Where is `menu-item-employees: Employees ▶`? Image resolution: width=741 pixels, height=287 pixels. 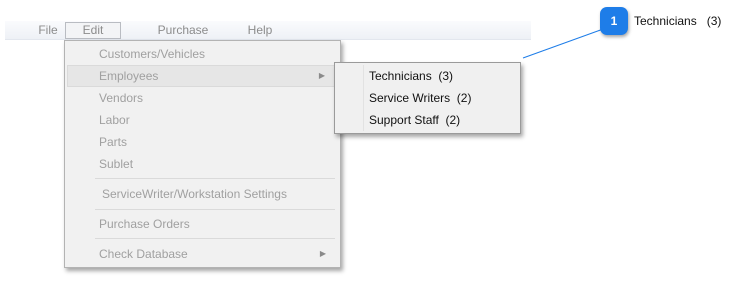 menu-item-employees: Employees ▶ is located at coordinates (202, 76).